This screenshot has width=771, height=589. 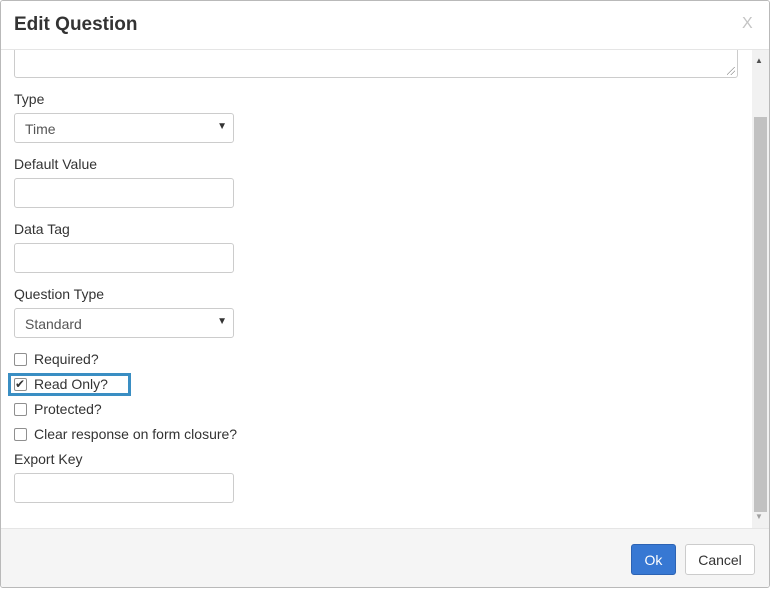 What do you see at coordinates (76, 24) in the screenshot?
I see `dialog-title: Edit Question` at bounding box center [76, 24].